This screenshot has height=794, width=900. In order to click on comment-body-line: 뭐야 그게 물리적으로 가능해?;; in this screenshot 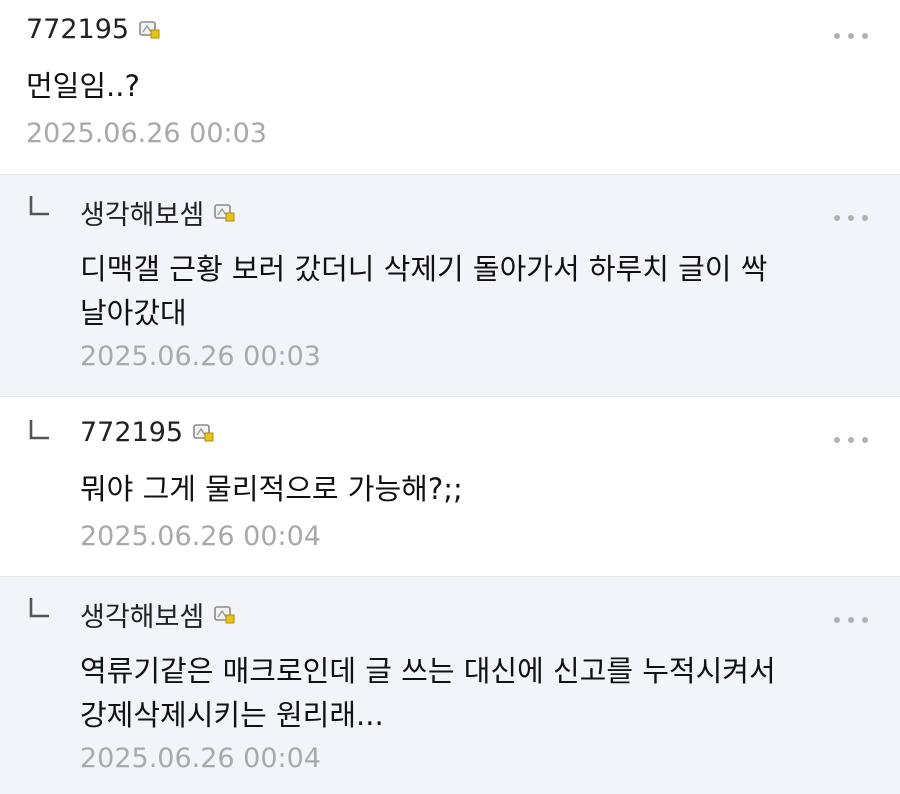, I will do `click(271, 489)`.